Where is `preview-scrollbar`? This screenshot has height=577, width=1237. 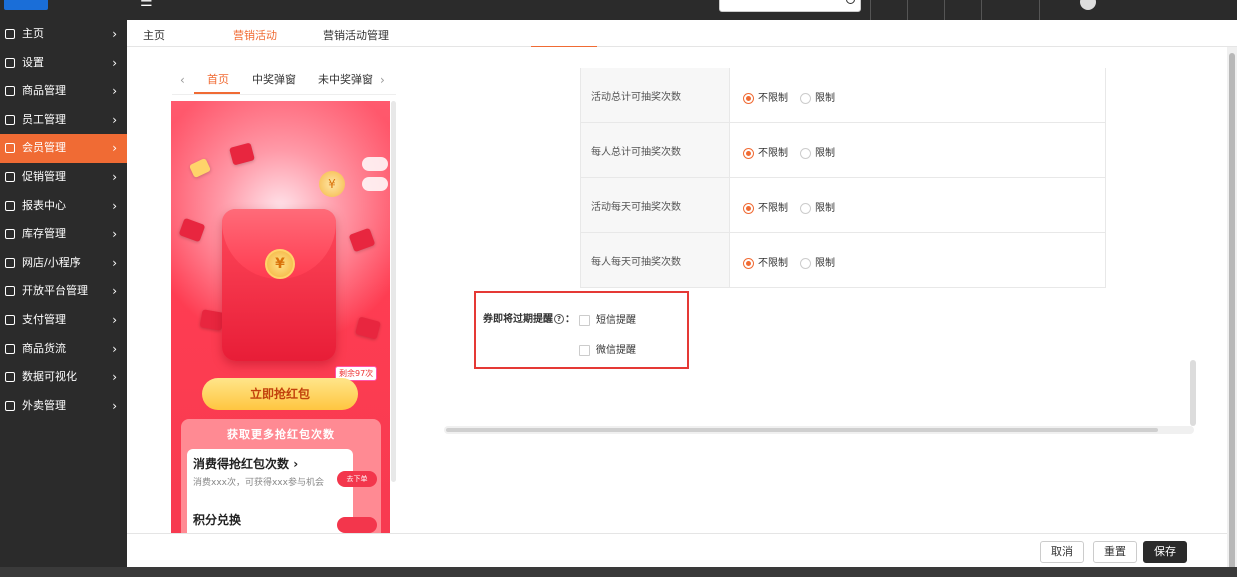 preview-scrollbar is located at coordinates (393, 291).